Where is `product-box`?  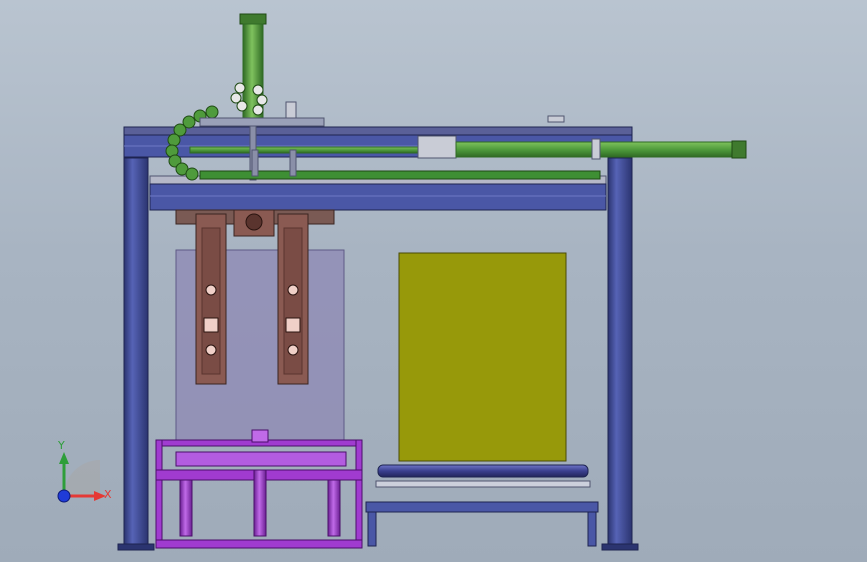
product-box is located at coordinates (482, 357).